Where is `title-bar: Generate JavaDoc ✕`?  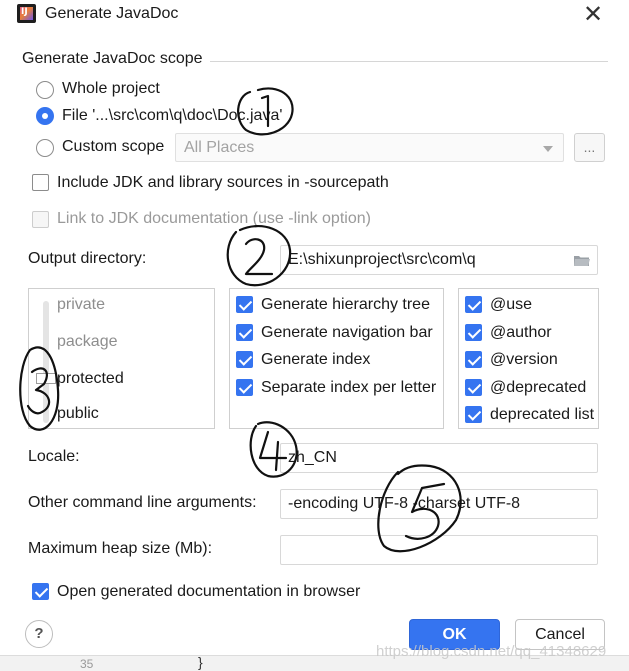
title-bar: Generate JavaDoc ✕ is located at coordinates (314, 16).